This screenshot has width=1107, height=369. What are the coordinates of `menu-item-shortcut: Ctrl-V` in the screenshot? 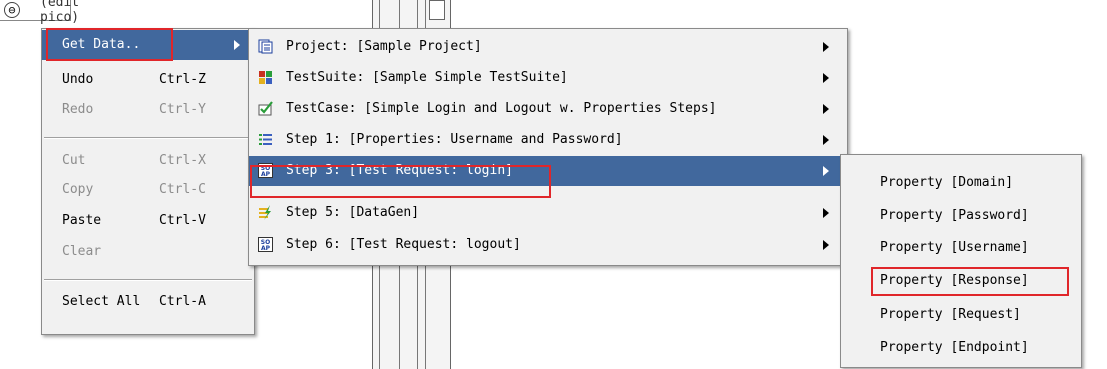 It's located at (182, 220).